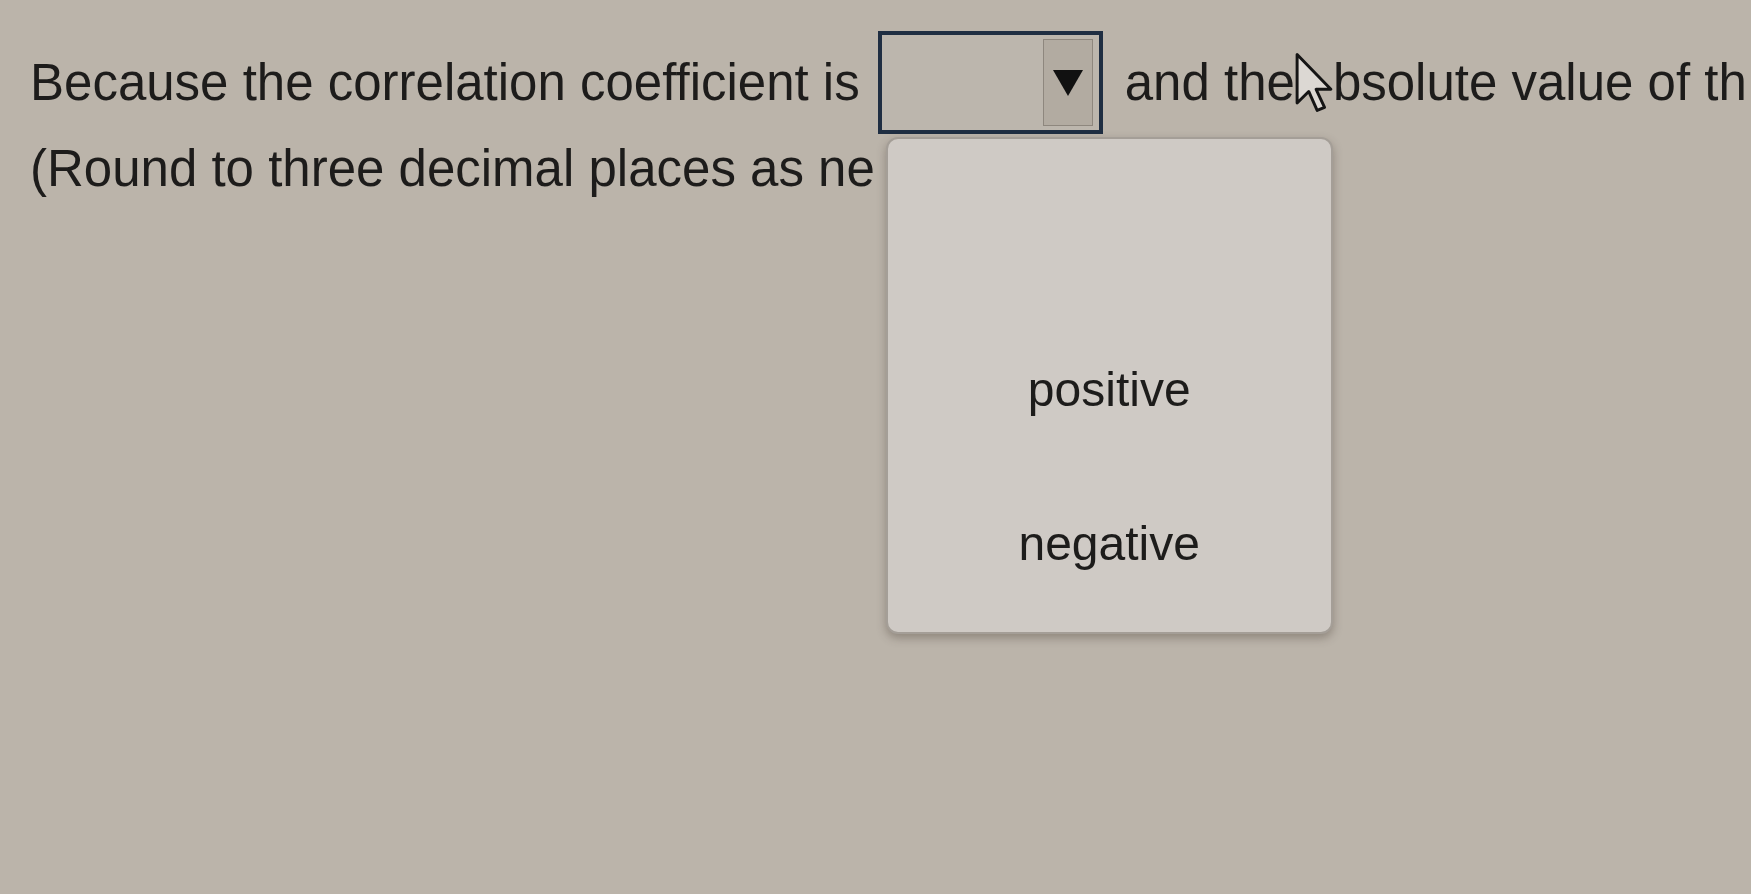 The height and width of the screenshot is (894, 1751). What do you see at coordinates (452, 169) in the screenshot?
I see `instruction-text: (Round to three decimal places as ne` at bounding box center [452, 169].